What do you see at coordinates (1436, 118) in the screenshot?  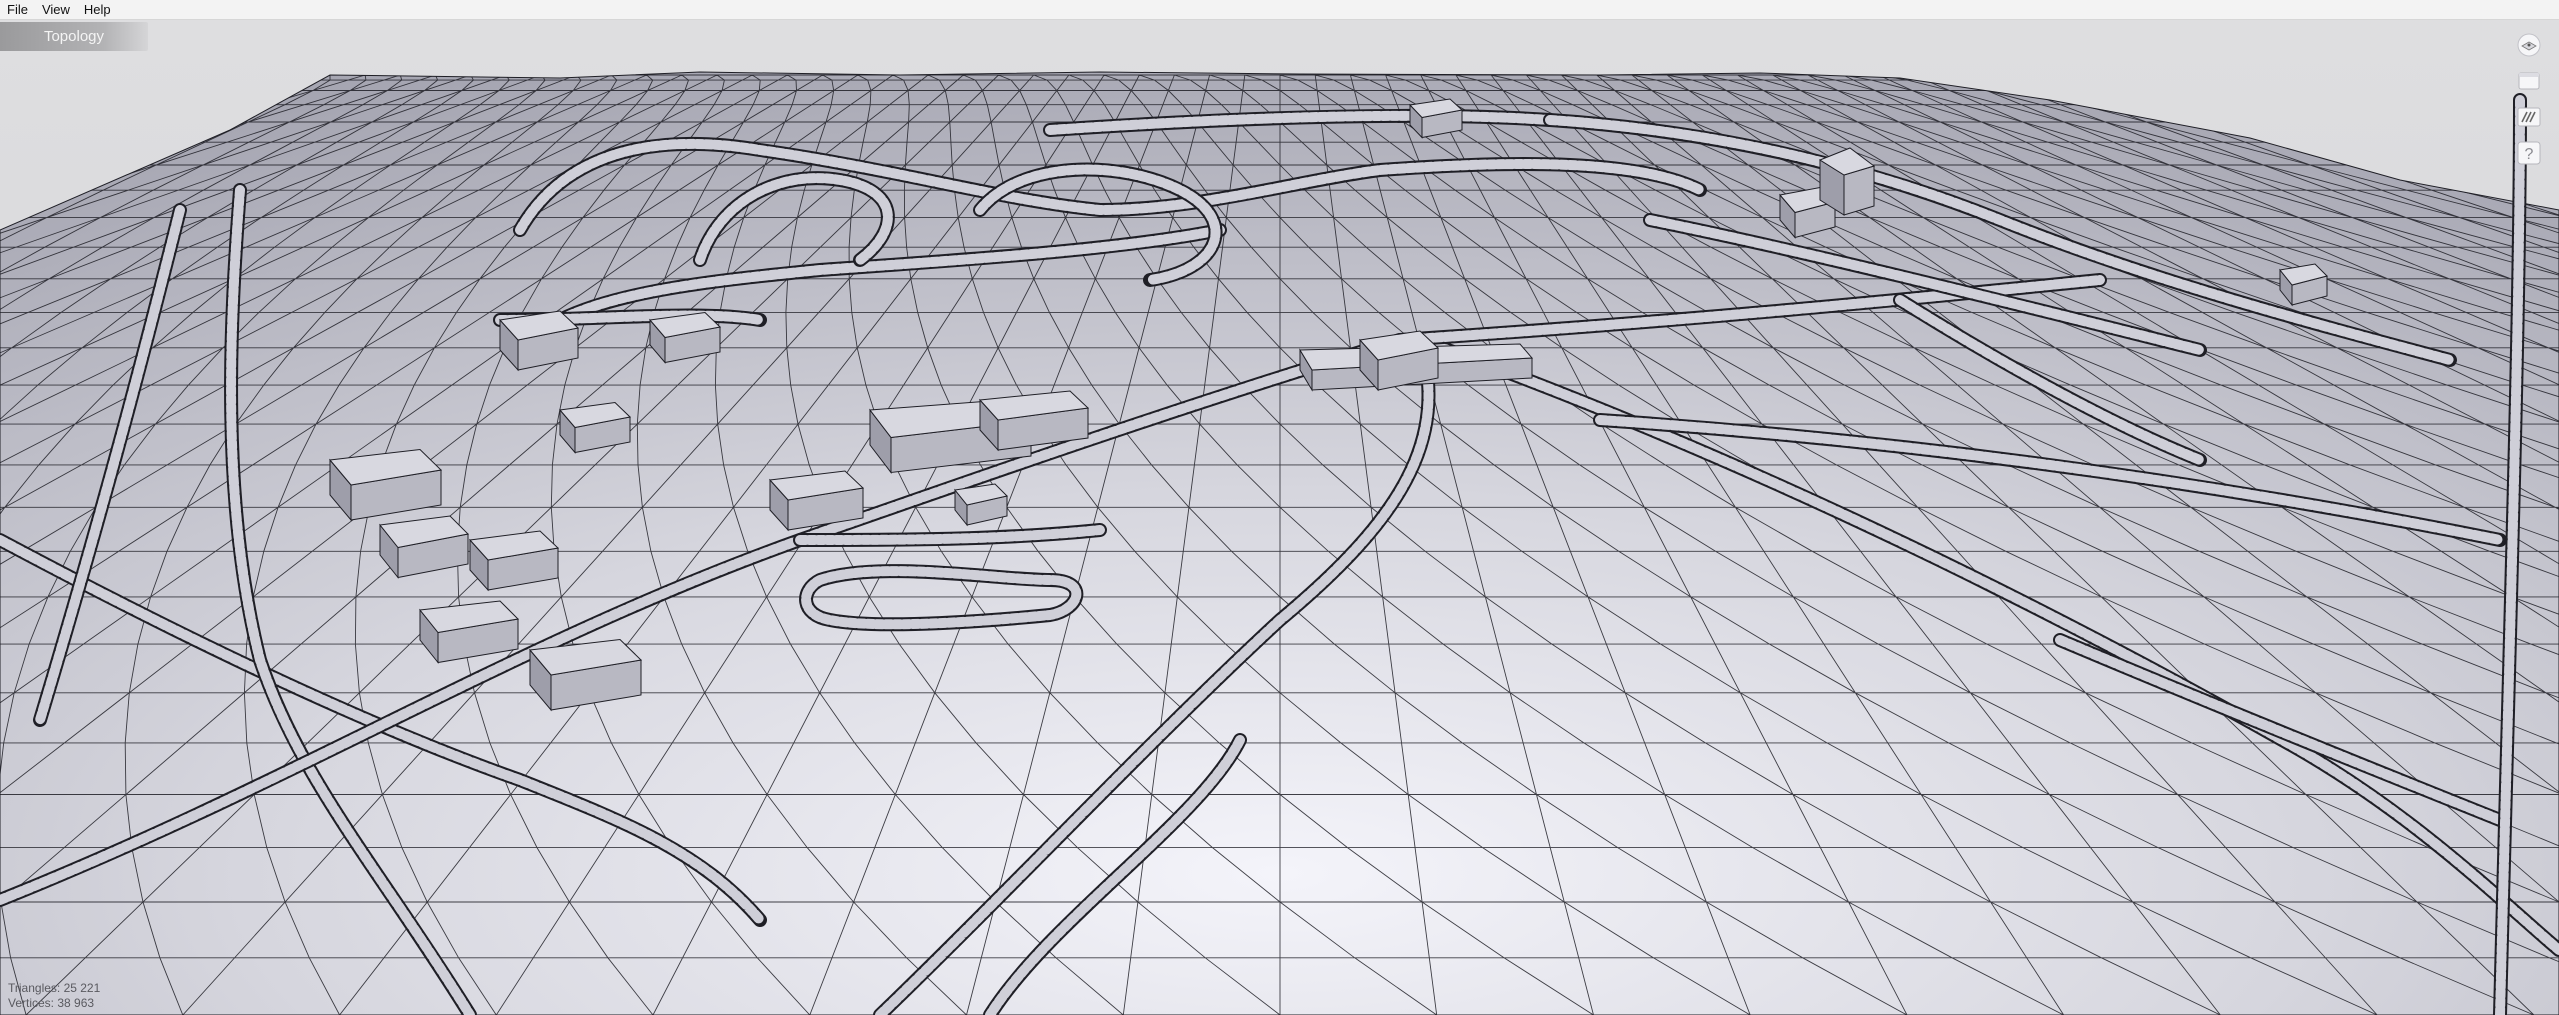 I see `building` at bounding box center [1436, 118].